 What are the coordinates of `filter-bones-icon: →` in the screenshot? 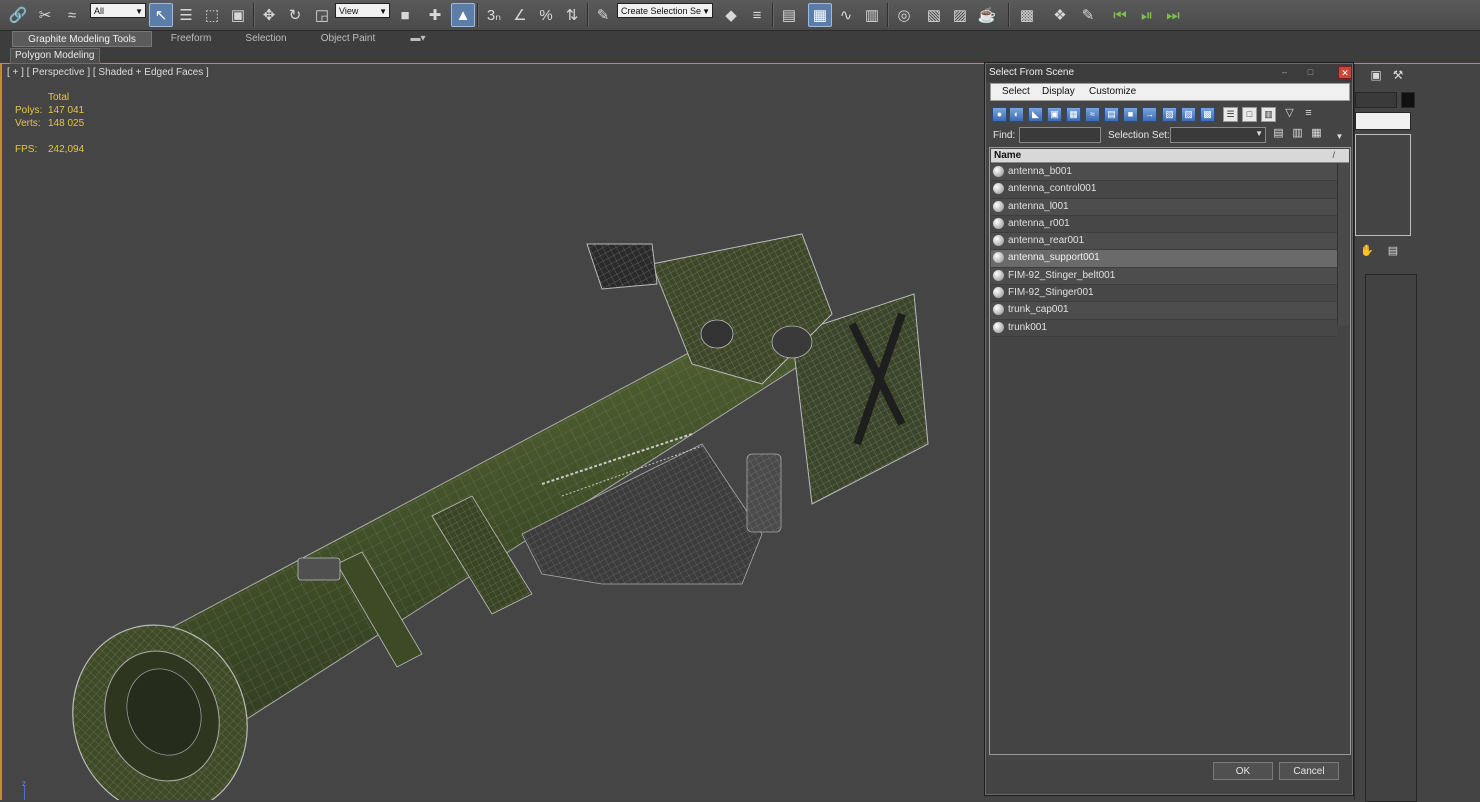 It's located at (1149, 114).